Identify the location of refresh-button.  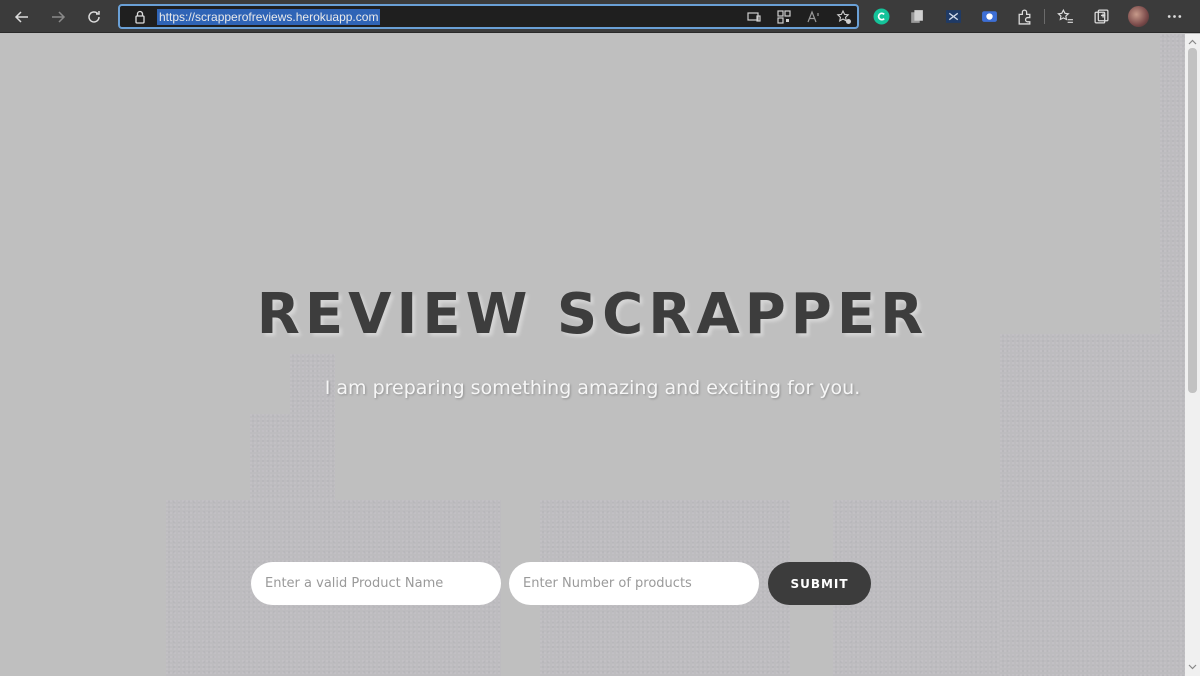
(94, 17).